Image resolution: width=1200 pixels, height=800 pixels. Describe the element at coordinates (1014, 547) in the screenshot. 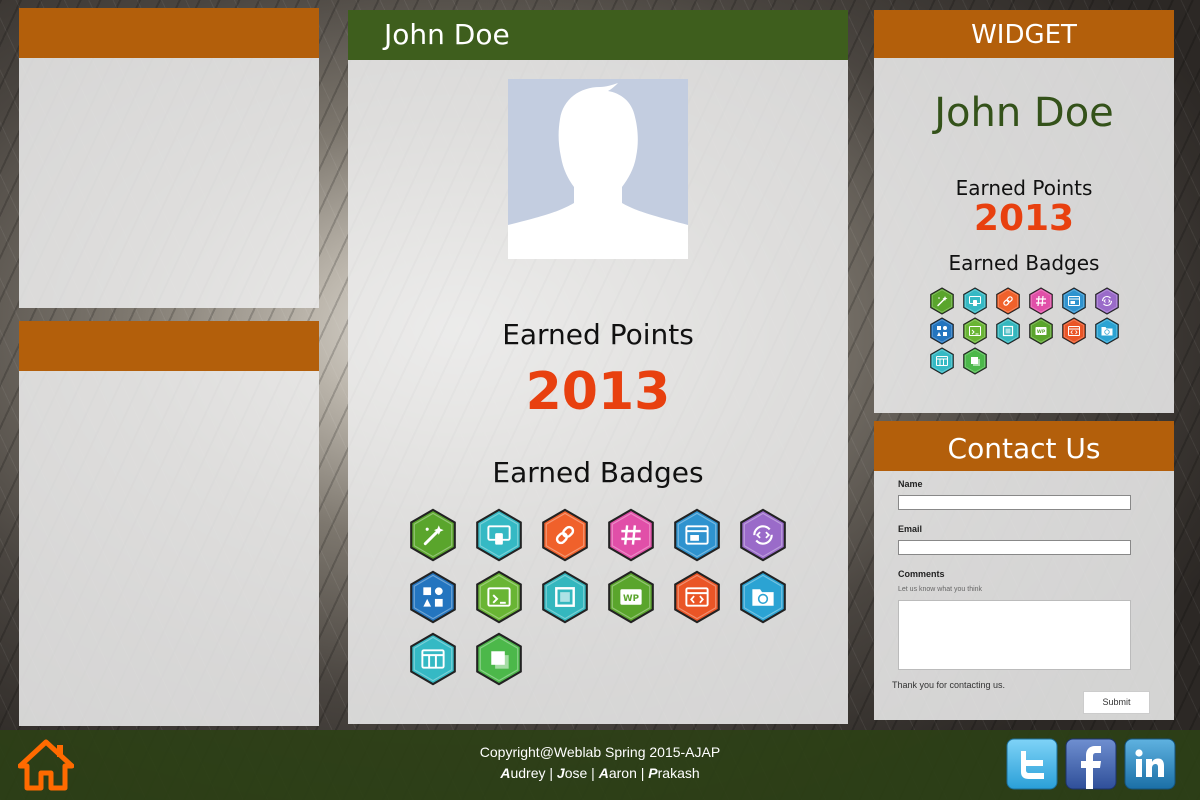

I see `email-field` at that location.